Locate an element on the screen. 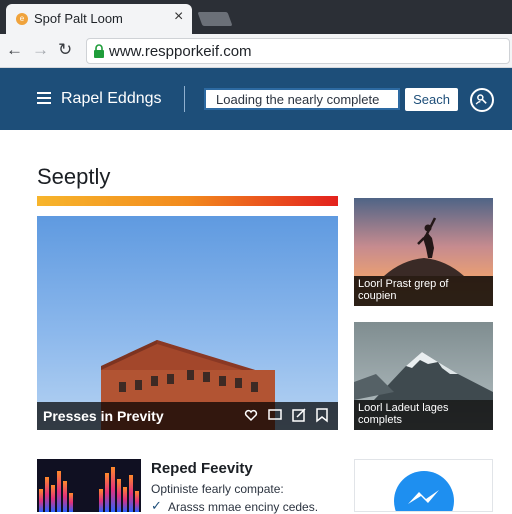 This screenshot has height=514, width=512. comment-icon is located at coordinates (275, 415).